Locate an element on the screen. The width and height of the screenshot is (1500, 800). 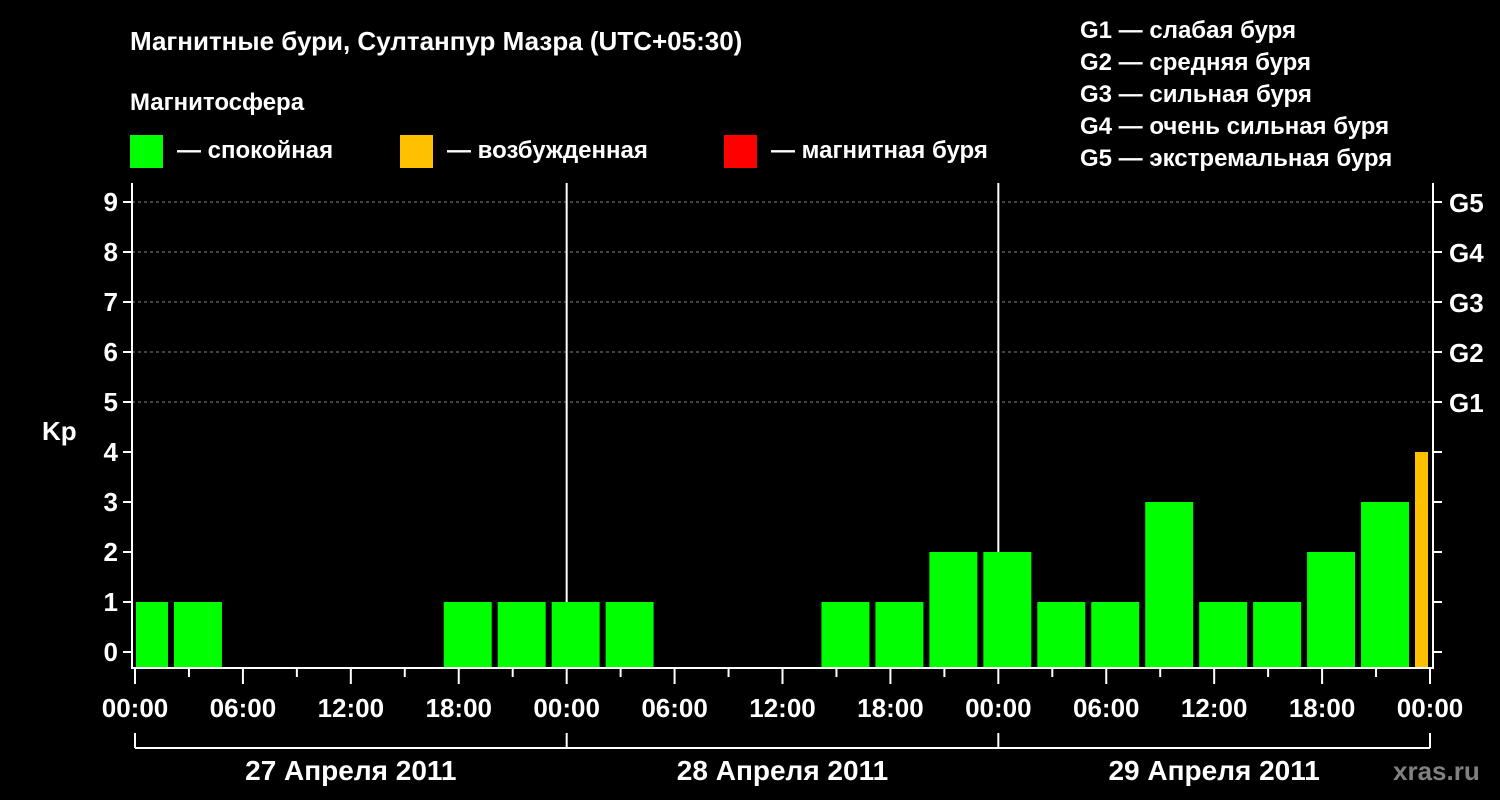
legend-label: — возбужденная is located at coordinates (547, 150).